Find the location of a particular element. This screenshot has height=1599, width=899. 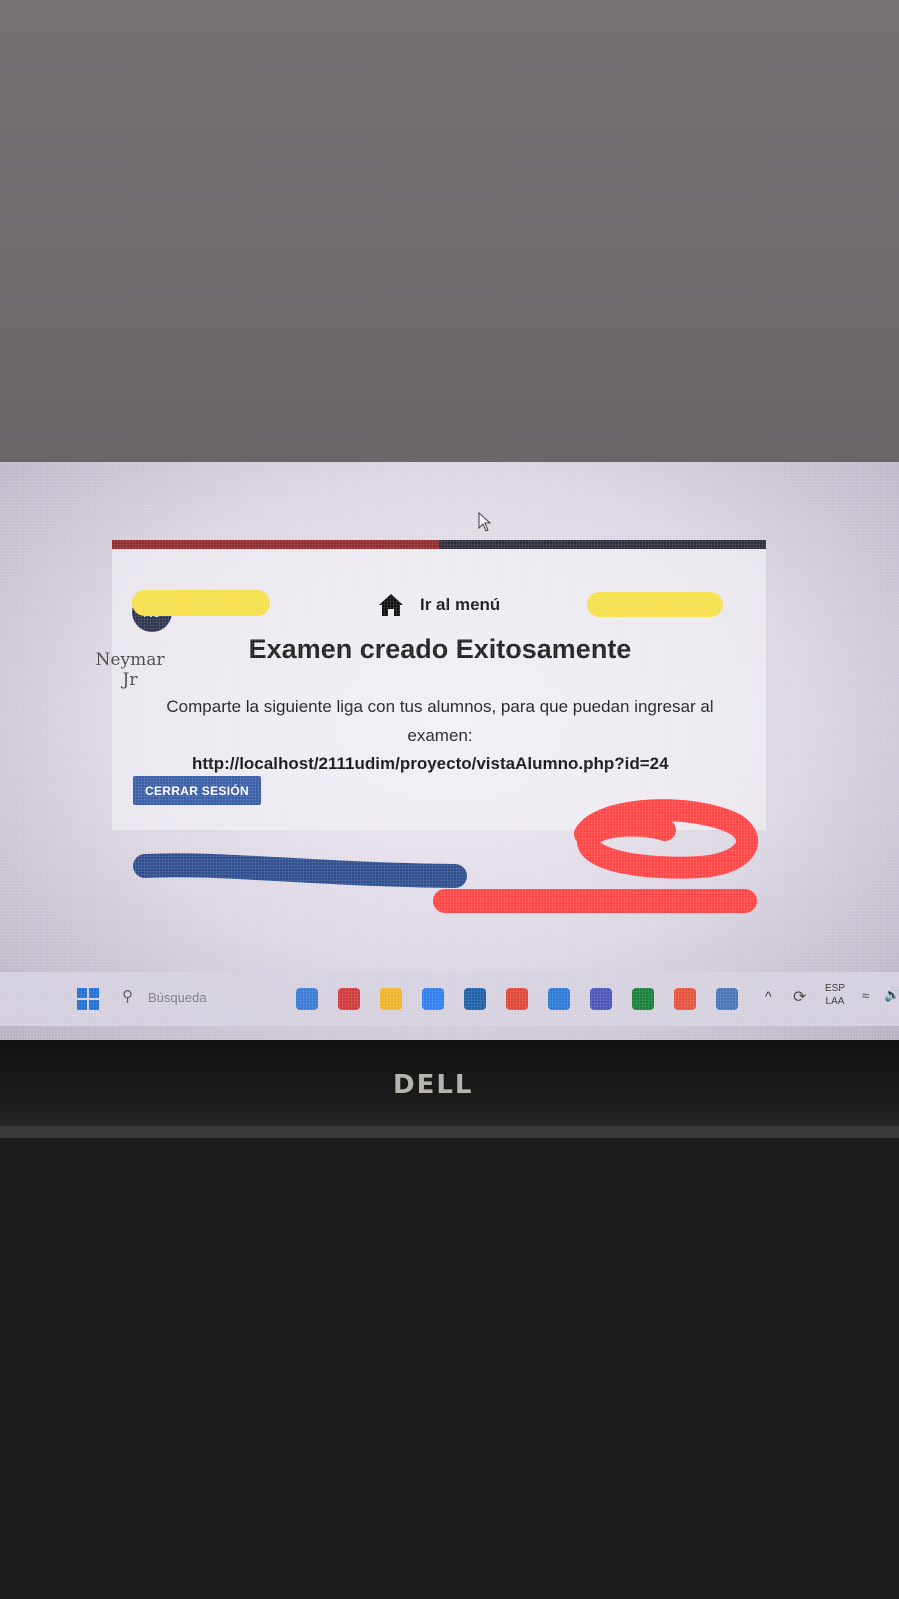

store-icon is located at coordinates (475, 999).